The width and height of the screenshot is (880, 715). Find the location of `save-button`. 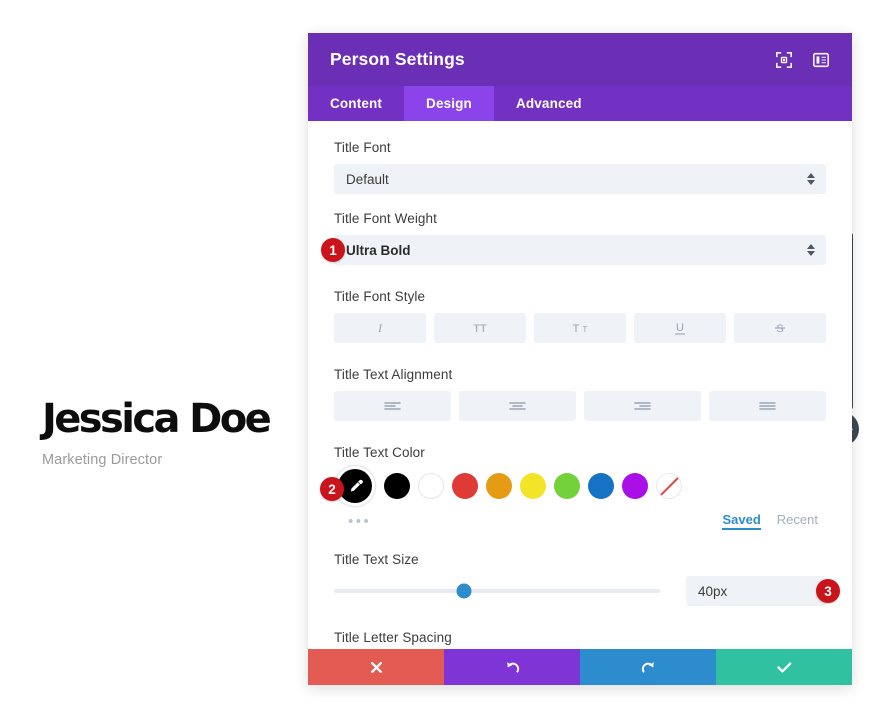

save-button is located at coordinates (784, 667).